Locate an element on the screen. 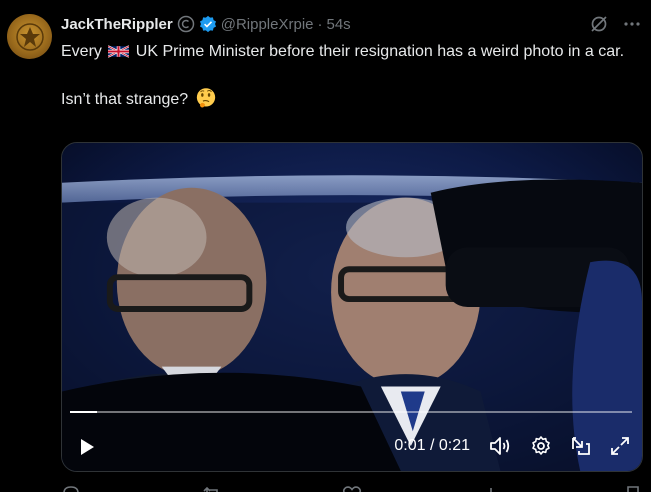 This screenshot has height=492, width=651. video-controls: 0:01 / 0:21 is located at coordinates (352, 447).